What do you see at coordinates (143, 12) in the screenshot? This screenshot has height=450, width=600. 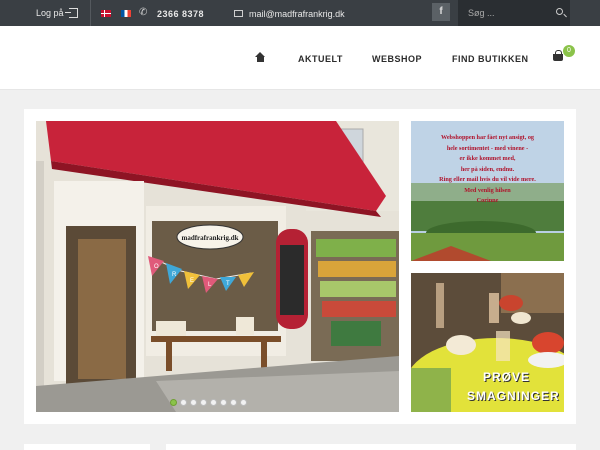 I see `phone-icon: ✆` at bounding box center [143, 12].